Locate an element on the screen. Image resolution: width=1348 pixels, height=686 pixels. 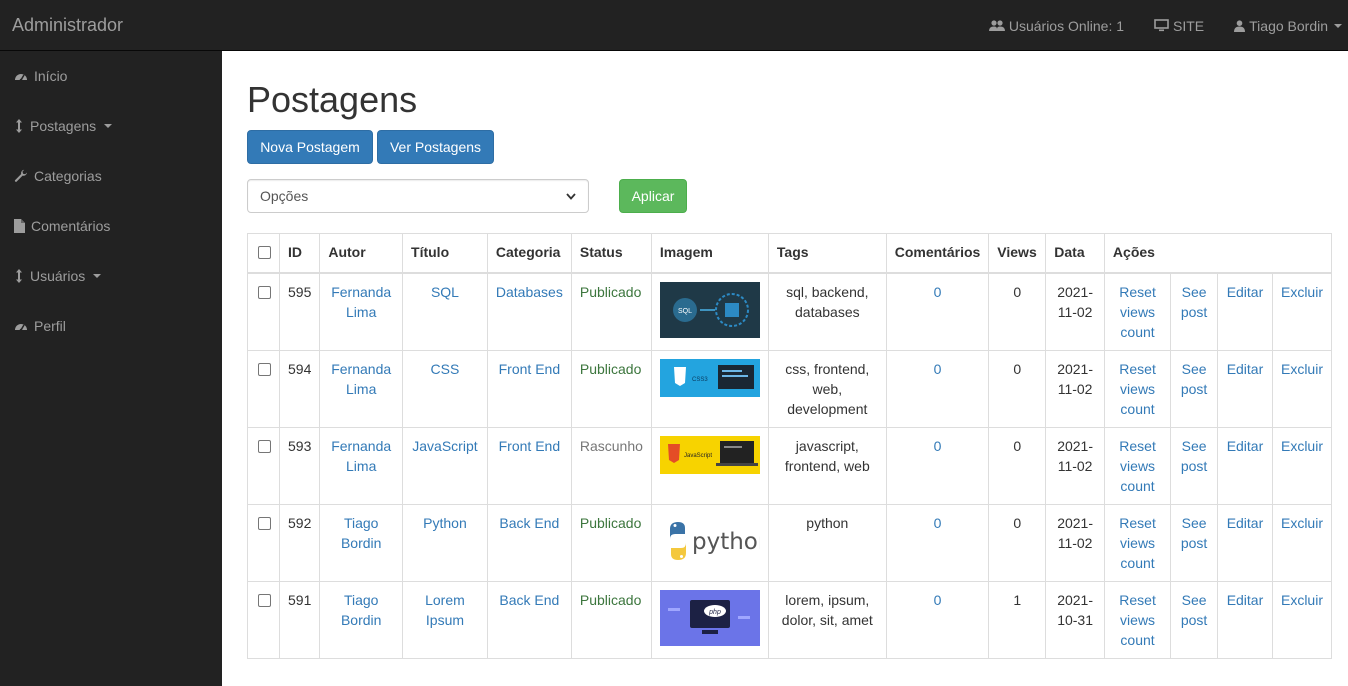
sidebar-item-label: Usuários is located at coordinates (58, 276).